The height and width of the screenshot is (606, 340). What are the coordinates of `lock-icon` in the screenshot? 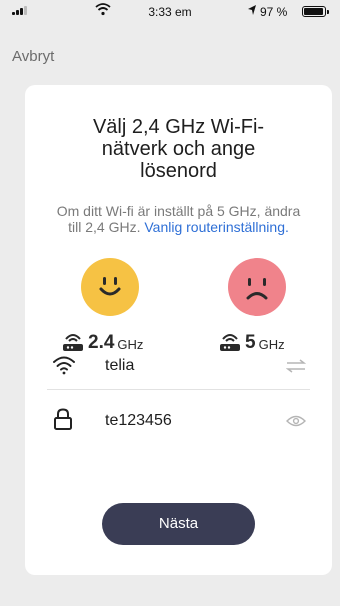 It's located at (63, 419).